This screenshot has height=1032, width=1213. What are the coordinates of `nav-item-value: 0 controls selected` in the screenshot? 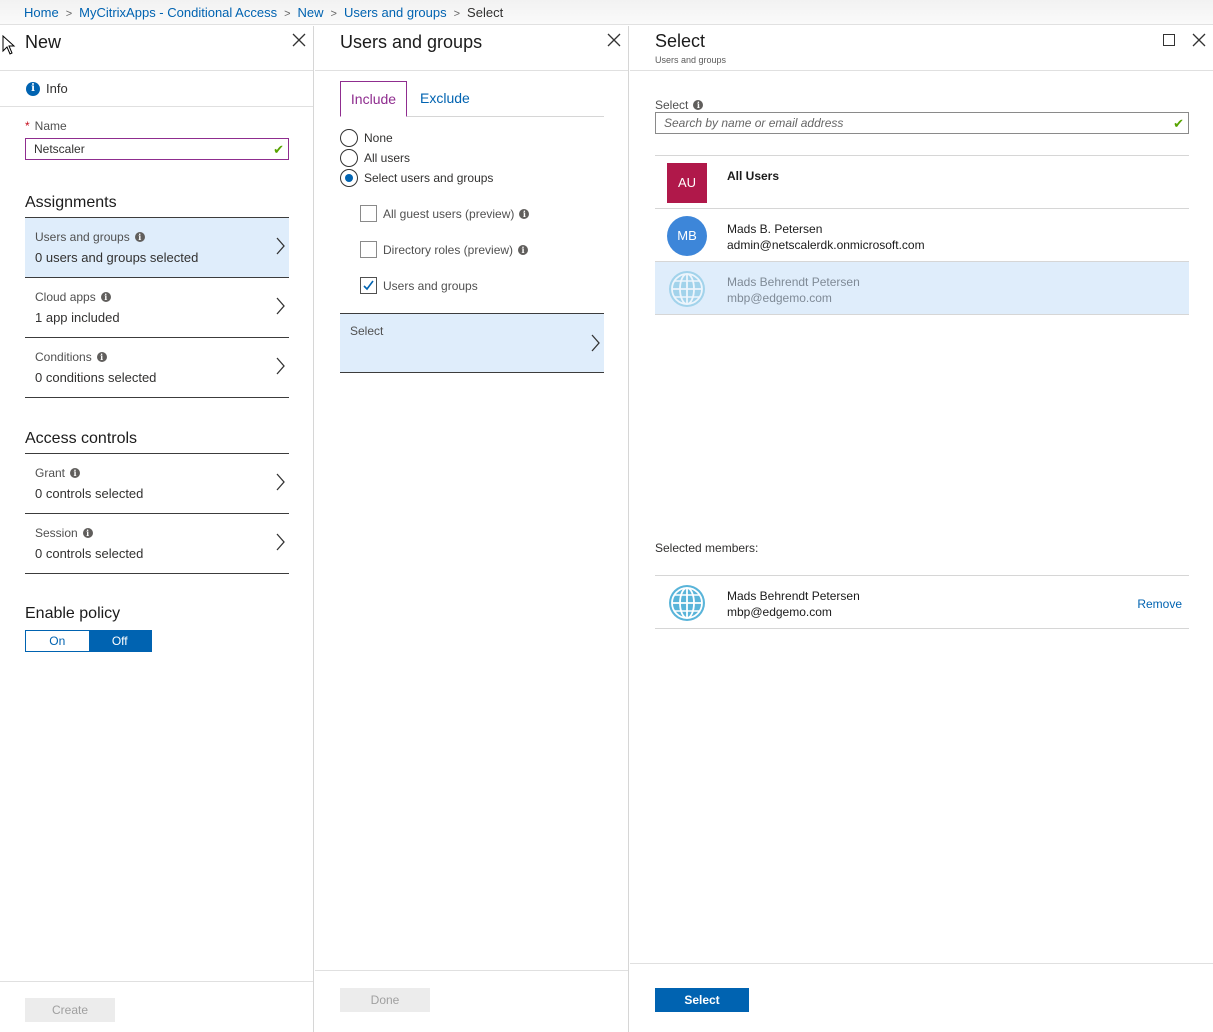 It's located at (89, 493).